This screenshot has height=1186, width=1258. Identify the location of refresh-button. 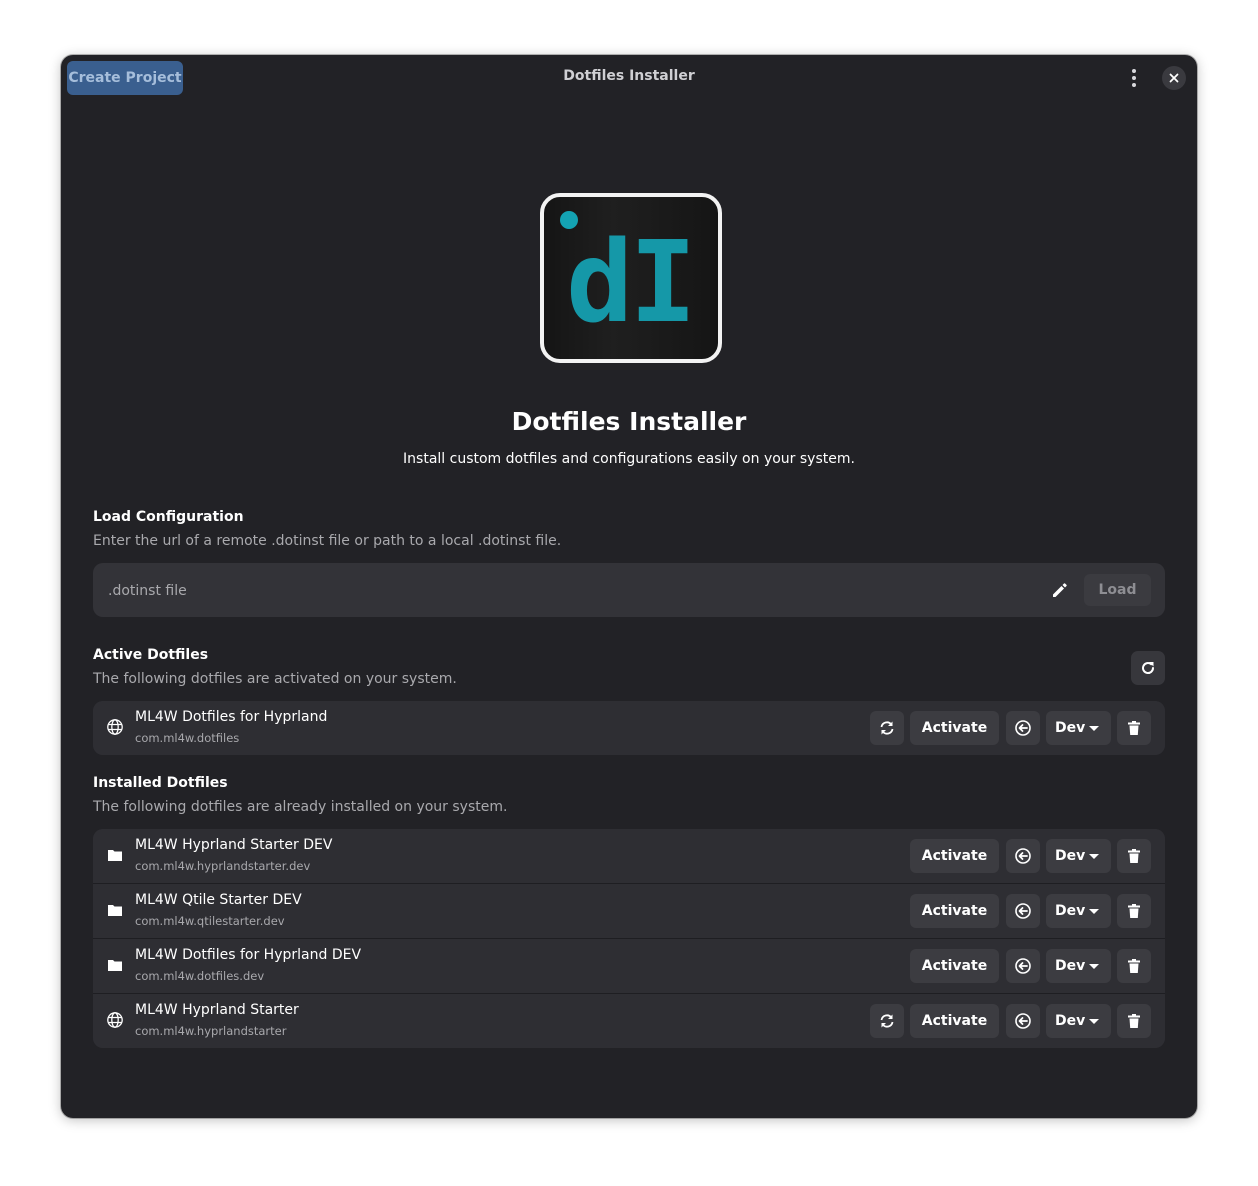
(1148, 668).